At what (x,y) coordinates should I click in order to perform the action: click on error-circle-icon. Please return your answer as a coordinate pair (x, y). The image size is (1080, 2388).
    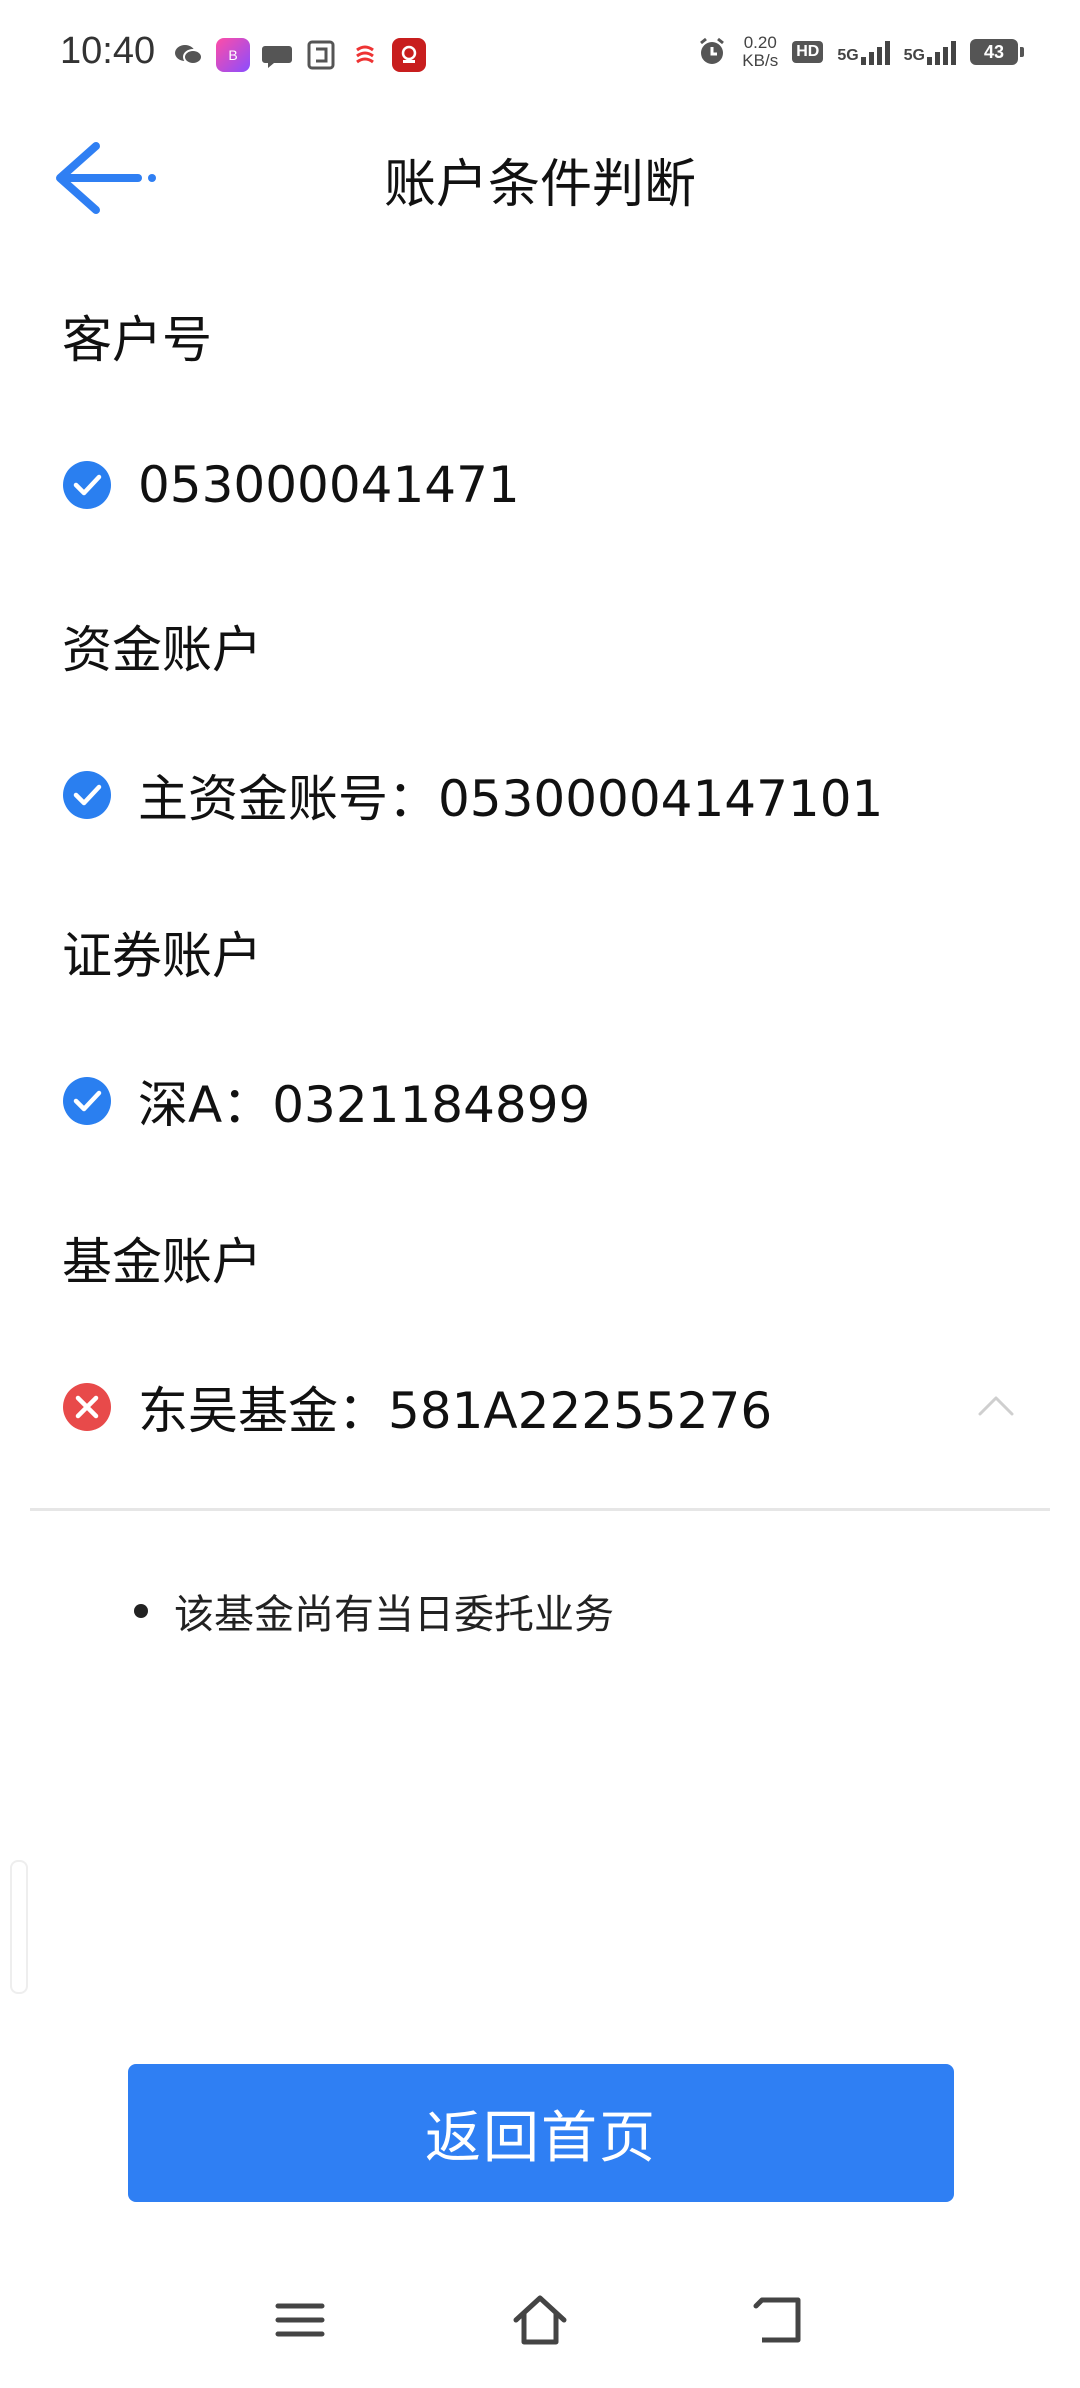
    Looking at the image, I should click on (87, 1407).